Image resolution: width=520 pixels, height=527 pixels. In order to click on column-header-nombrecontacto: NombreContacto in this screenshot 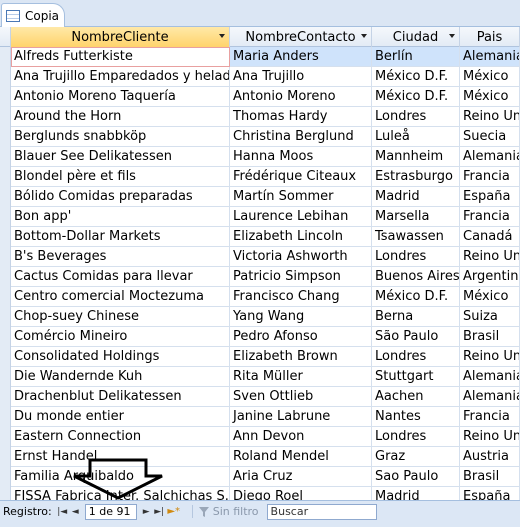, I will do `click(301, 37)`.